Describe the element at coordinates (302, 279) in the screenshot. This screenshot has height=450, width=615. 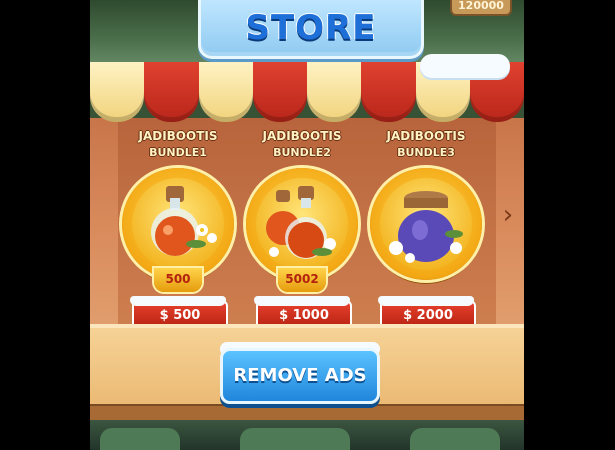
I see `item-quantity: 5002` at that location.